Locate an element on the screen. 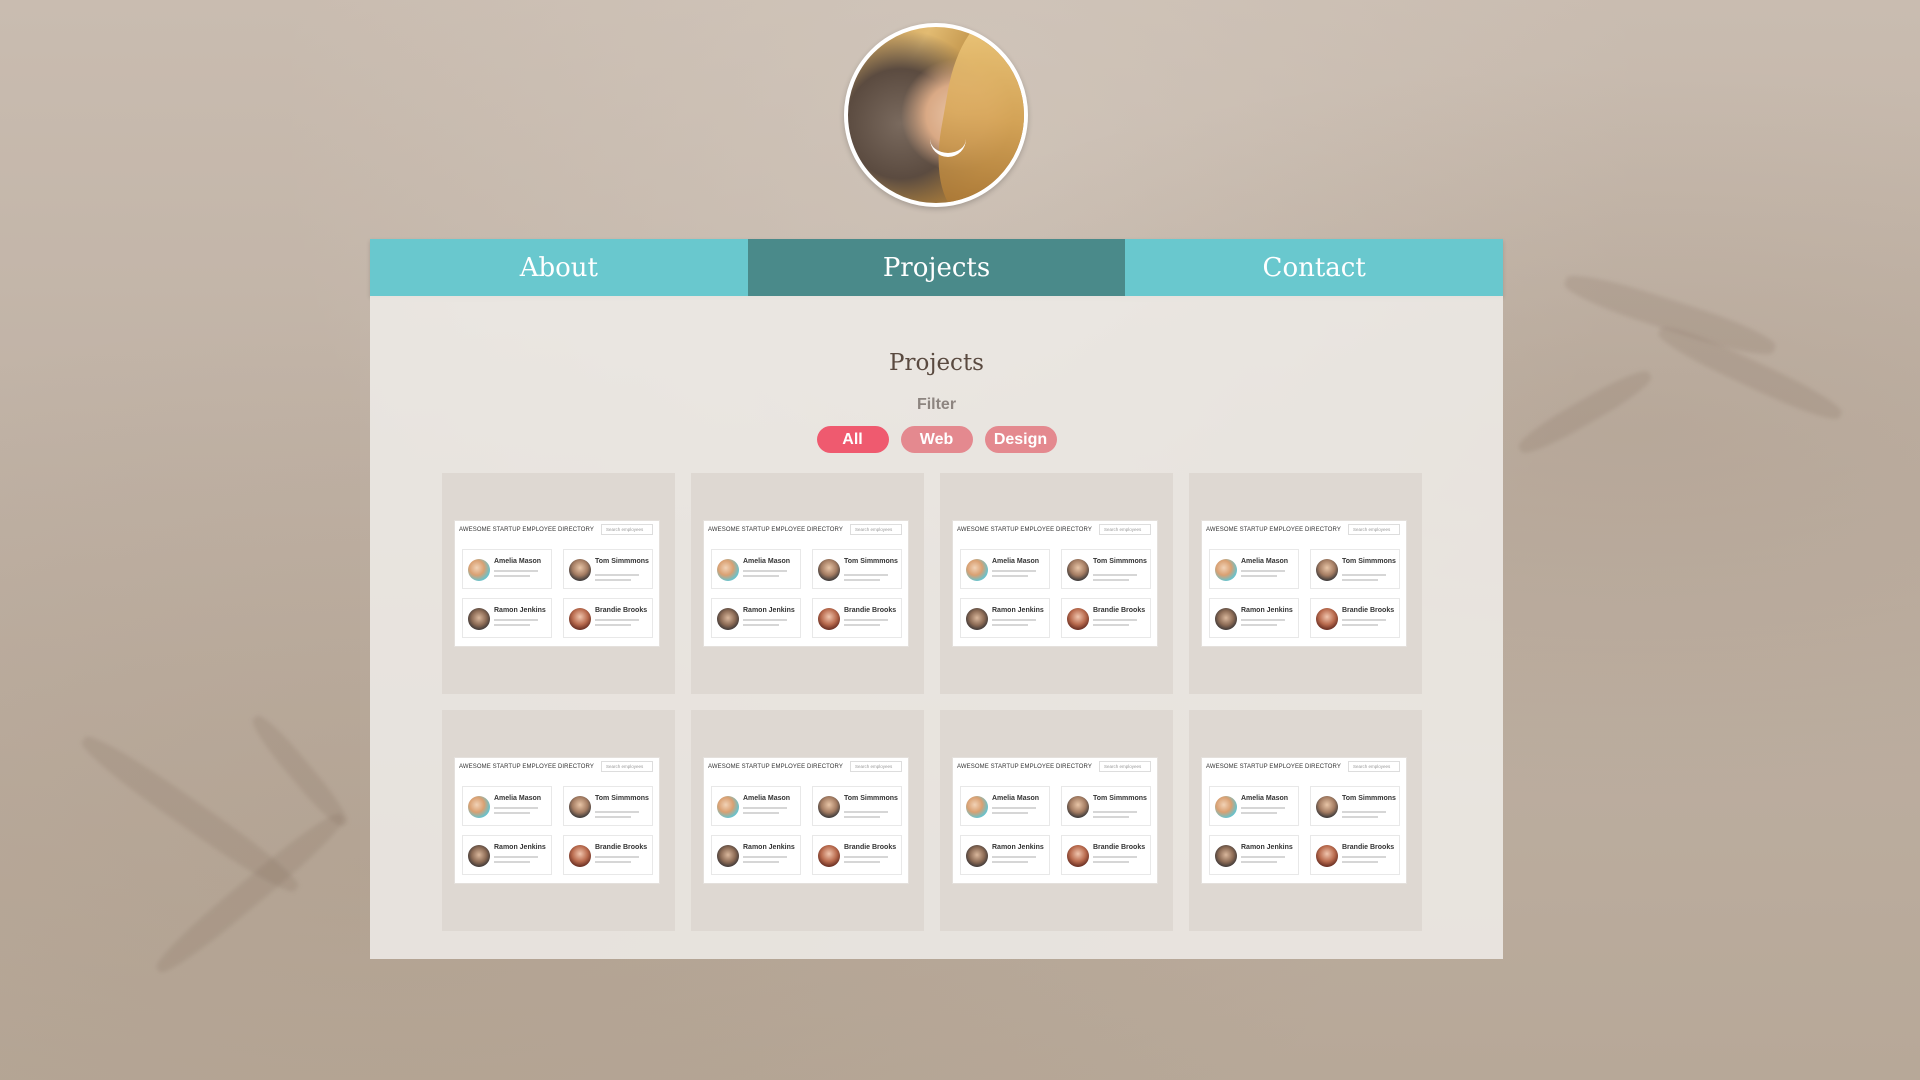 The height and width of the screenshot is (1080, 1920). filter-bar: All Web Design is located at coordinates (936, 439).